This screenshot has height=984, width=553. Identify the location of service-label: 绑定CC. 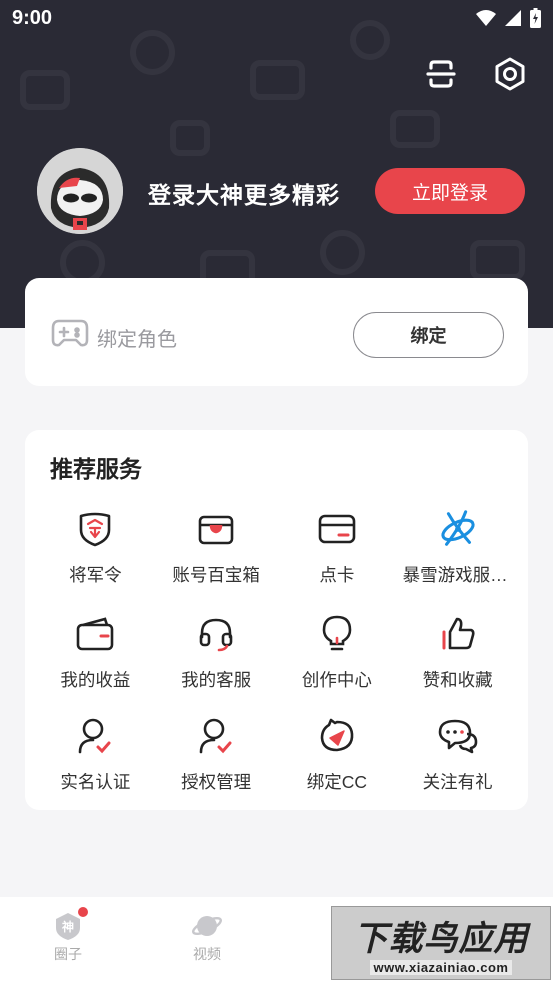
(337, 782).